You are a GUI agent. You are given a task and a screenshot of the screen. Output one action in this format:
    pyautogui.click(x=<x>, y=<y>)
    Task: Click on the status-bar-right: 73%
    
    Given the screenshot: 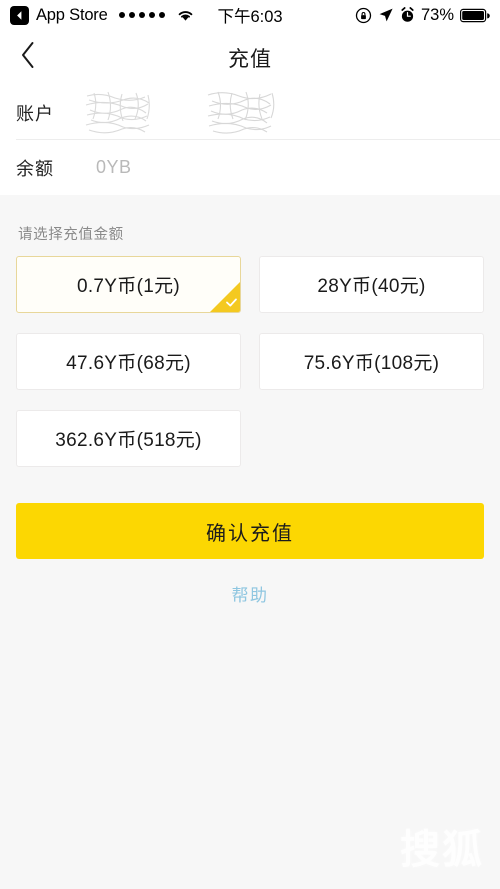 What is the action you would take?
    pyautogui.click(x=422, y=15)
    